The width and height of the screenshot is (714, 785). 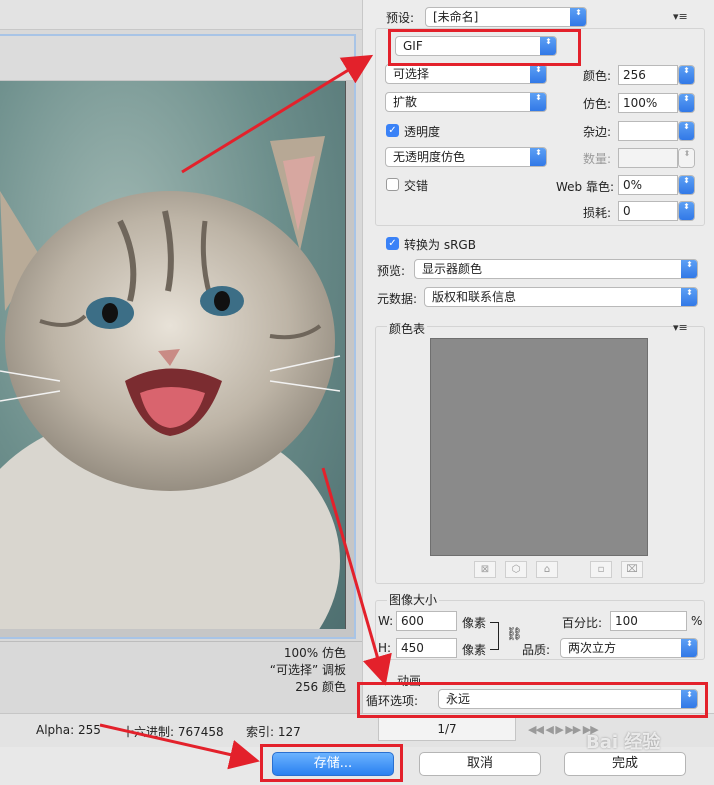 I want to click on transparency-dither-select: 无透明度仿色 ⬍, so click(x=466, y=157).